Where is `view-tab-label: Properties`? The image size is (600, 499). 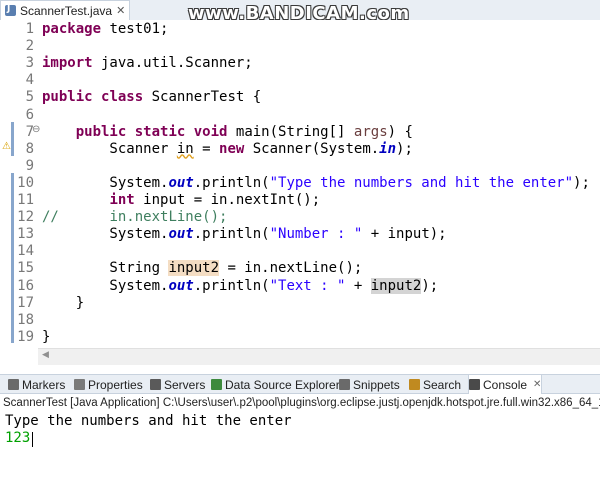
view-tab-label: Properties is located at coordinates (115, 384).